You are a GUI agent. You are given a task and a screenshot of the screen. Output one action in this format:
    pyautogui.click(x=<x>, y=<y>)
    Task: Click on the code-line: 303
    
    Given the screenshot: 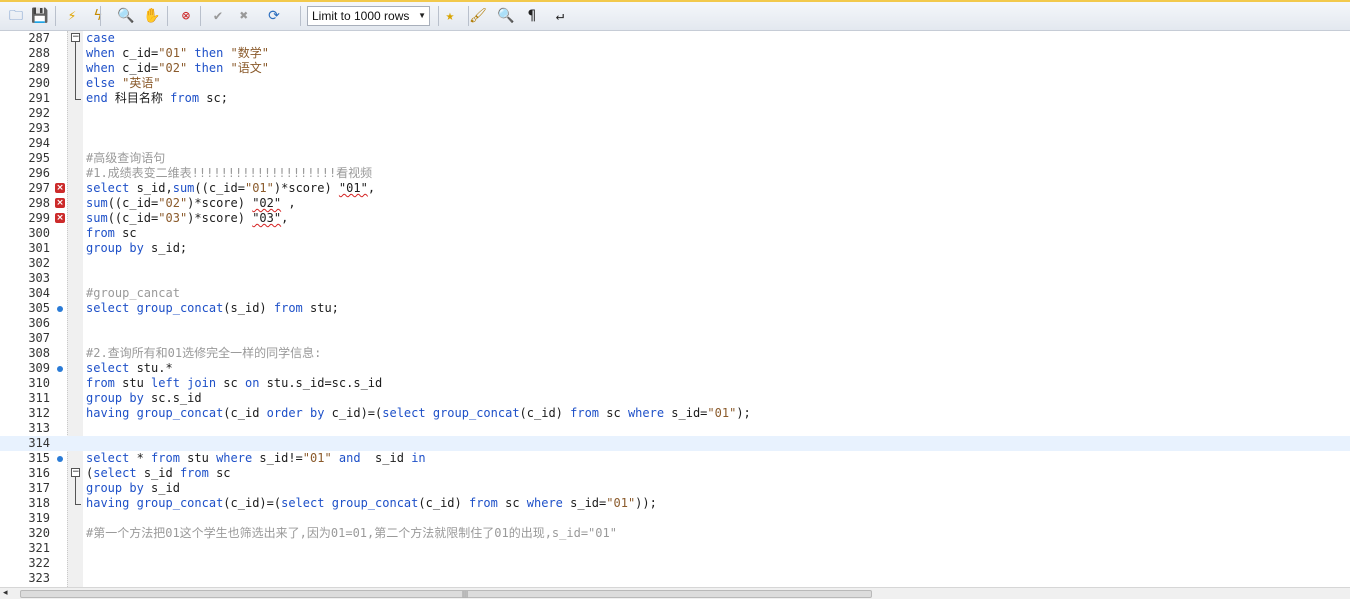 What is the action you would take?
    pyautogui.click(x=675, y=278)
    